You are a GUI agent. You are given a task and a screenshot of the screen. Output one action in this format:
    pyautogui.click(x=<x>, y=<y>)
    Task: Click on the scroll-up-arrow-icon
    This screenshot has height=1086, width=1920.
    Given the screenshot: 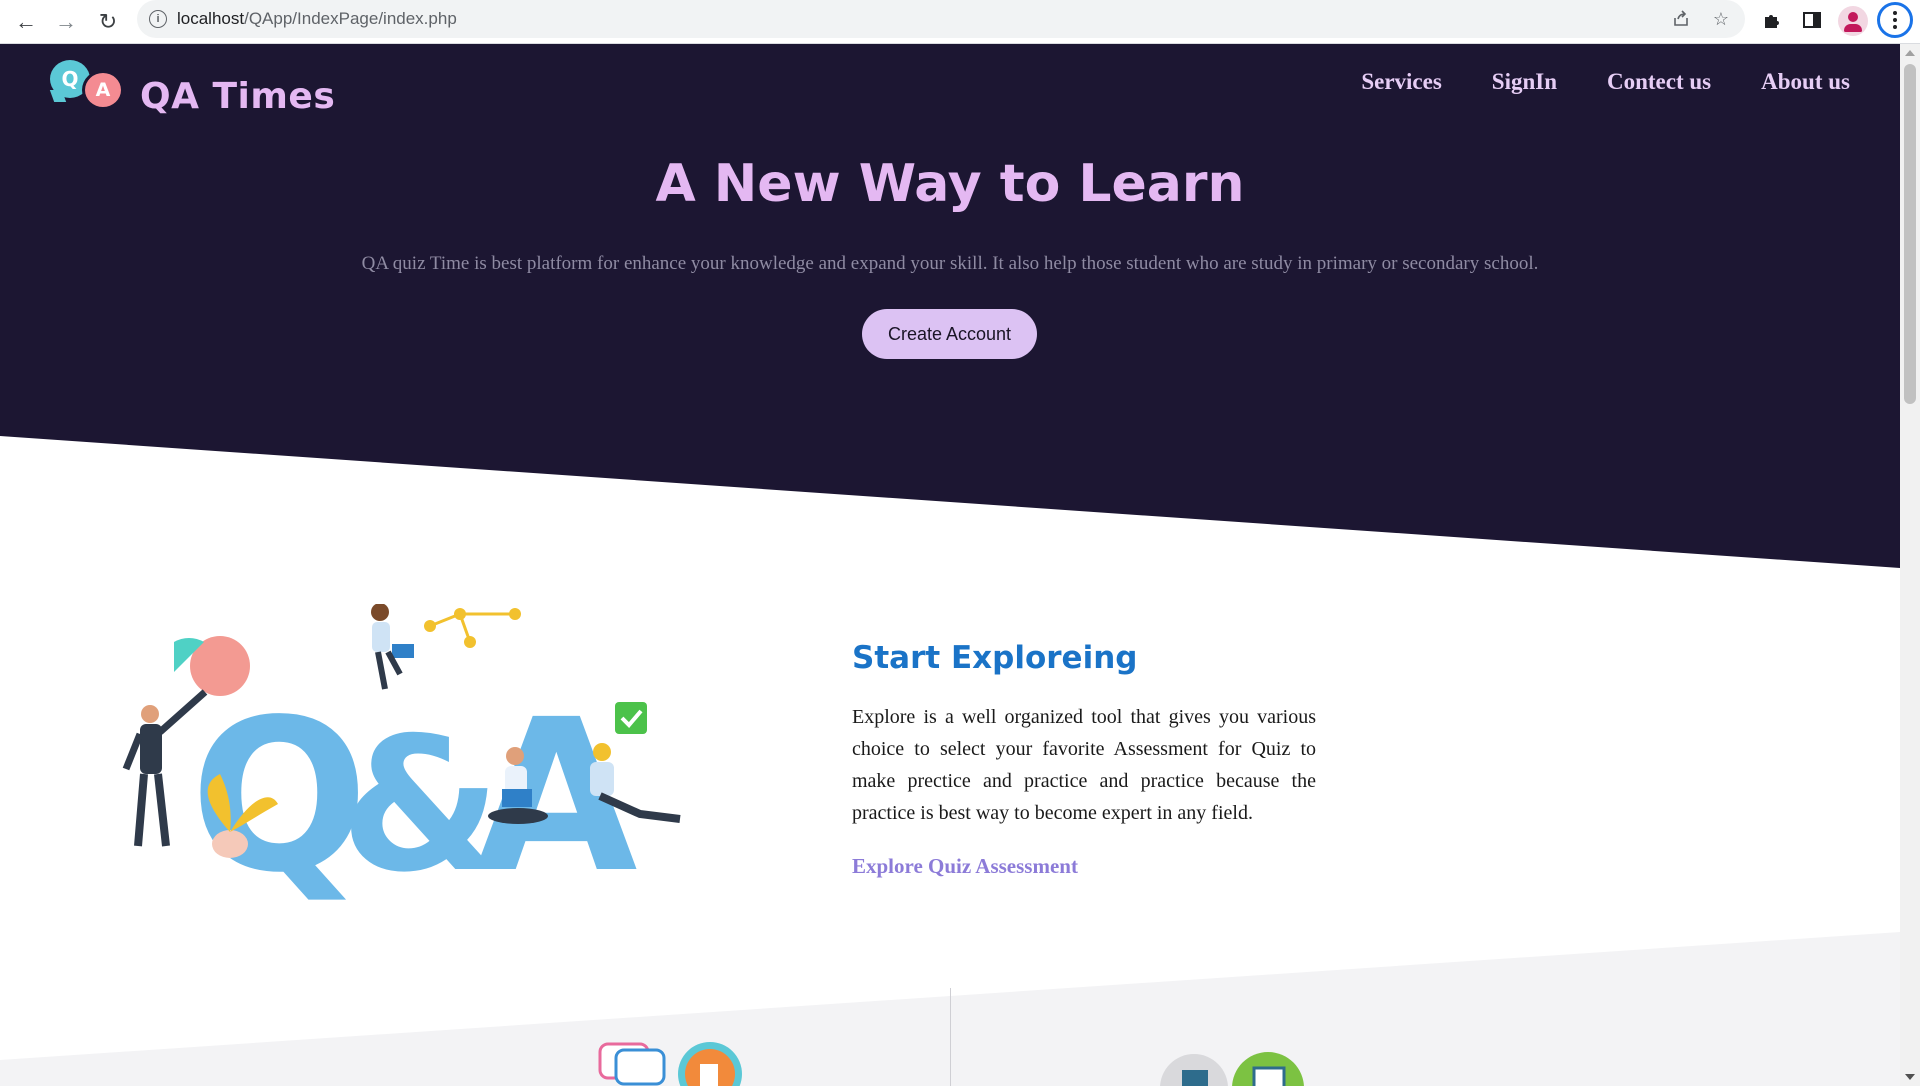 What is the action you would take?
    pyautogui.click(x=1910, y=53)
    